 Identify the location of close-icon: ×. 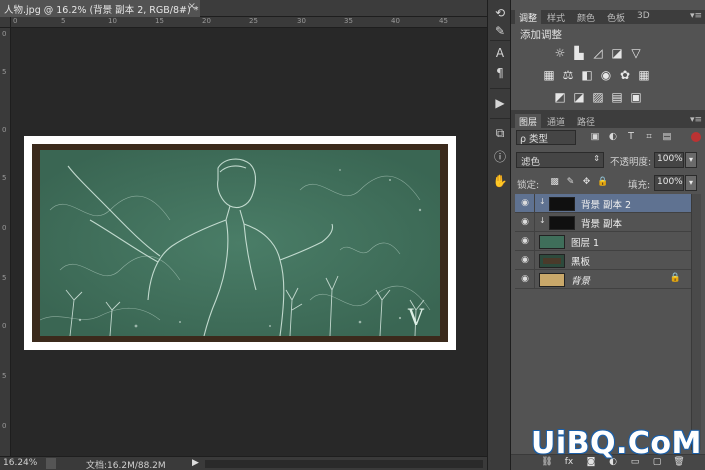
(192, 6).